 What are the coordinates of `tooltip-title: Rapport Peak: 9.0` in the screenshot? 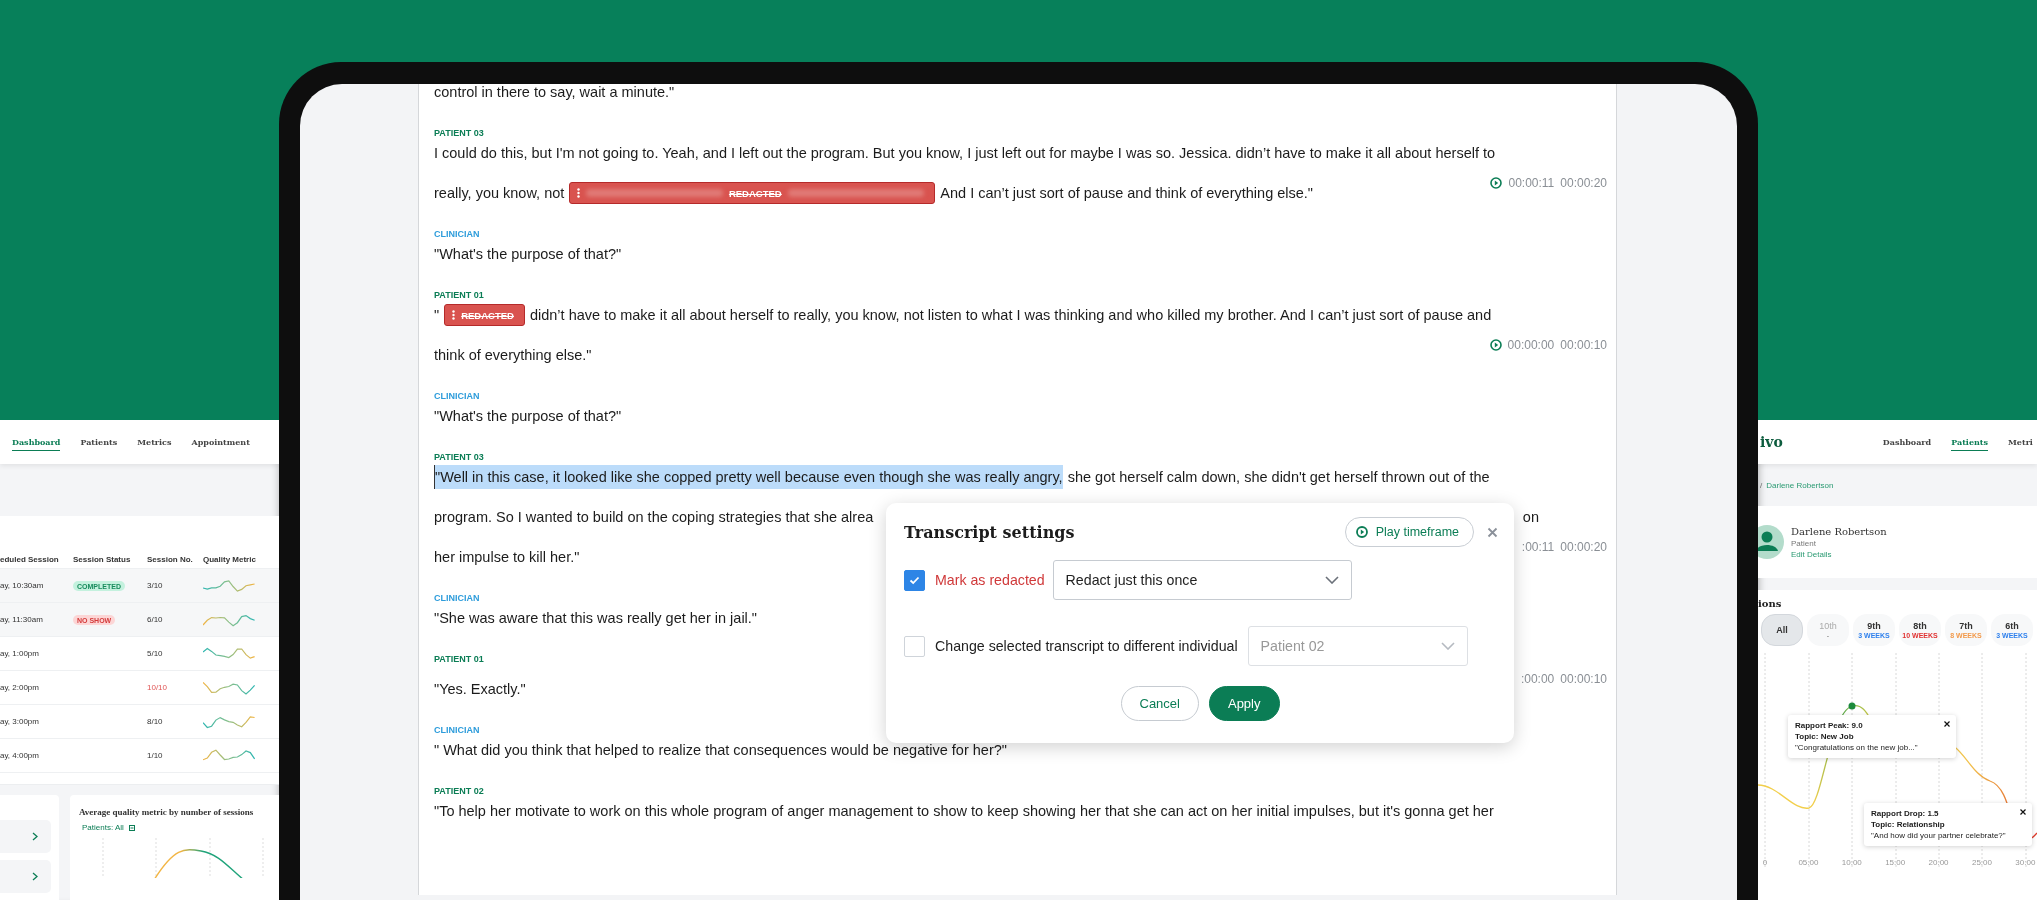 It's located at (1829, 725).